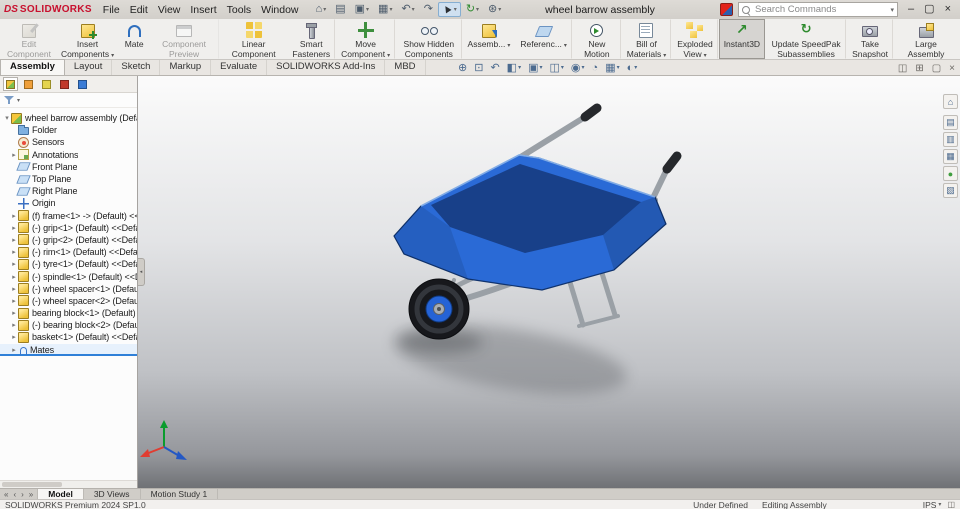 The height and width of the screenshot is (509, 960). I want to click on configurationmanager-tab-icon, so click(46, 84).